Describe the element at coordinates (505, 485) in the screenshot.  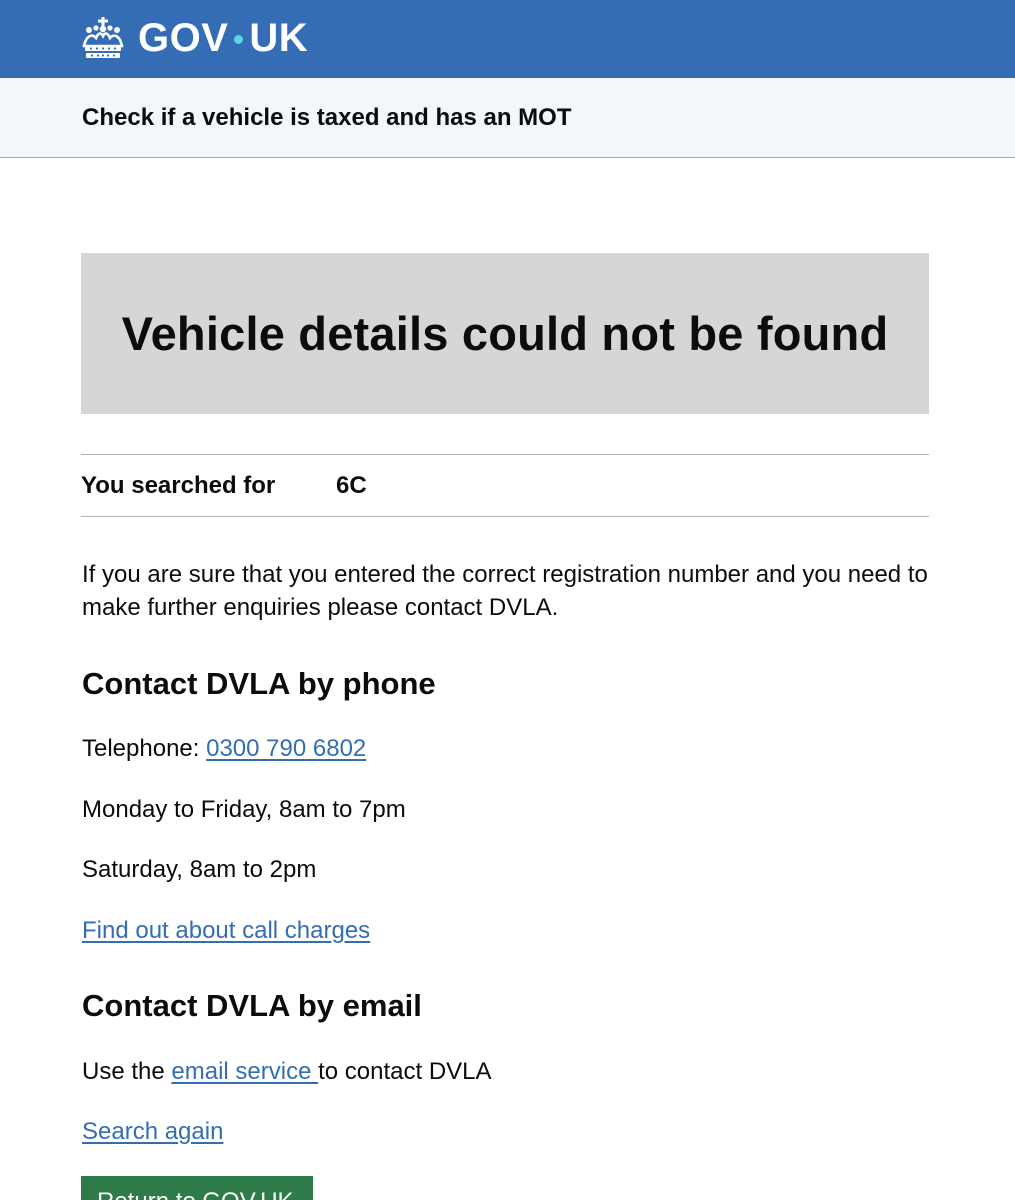
I see `search-summary: You searched for 6C` at that location.